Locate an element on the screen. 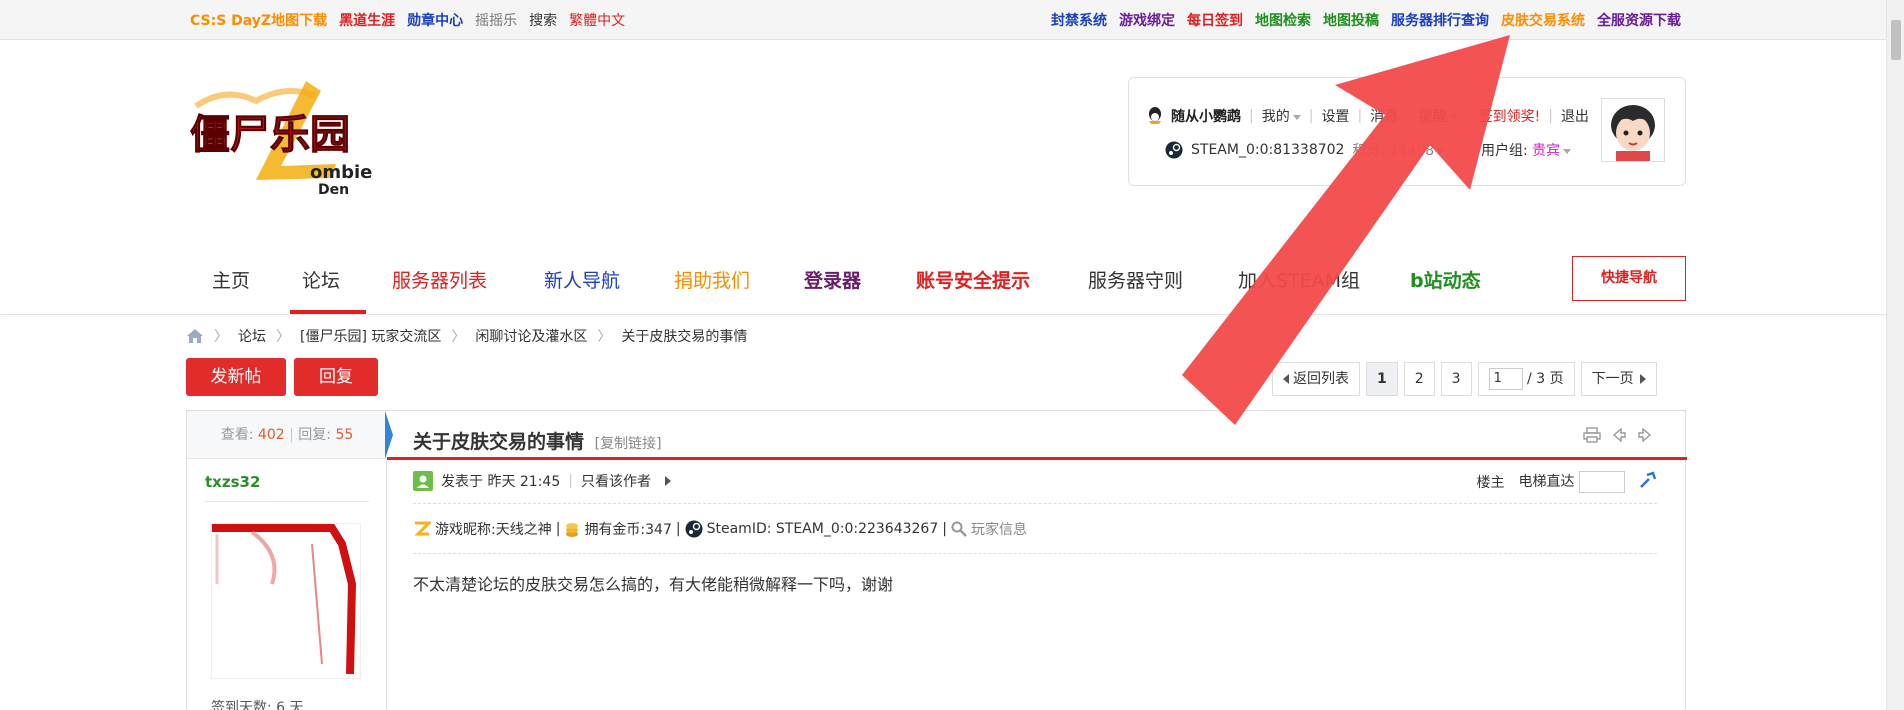 The width and height of the screenshot is (1904, 710). nav-bilibili: b站动态 is located at coordinates (1445, 279).